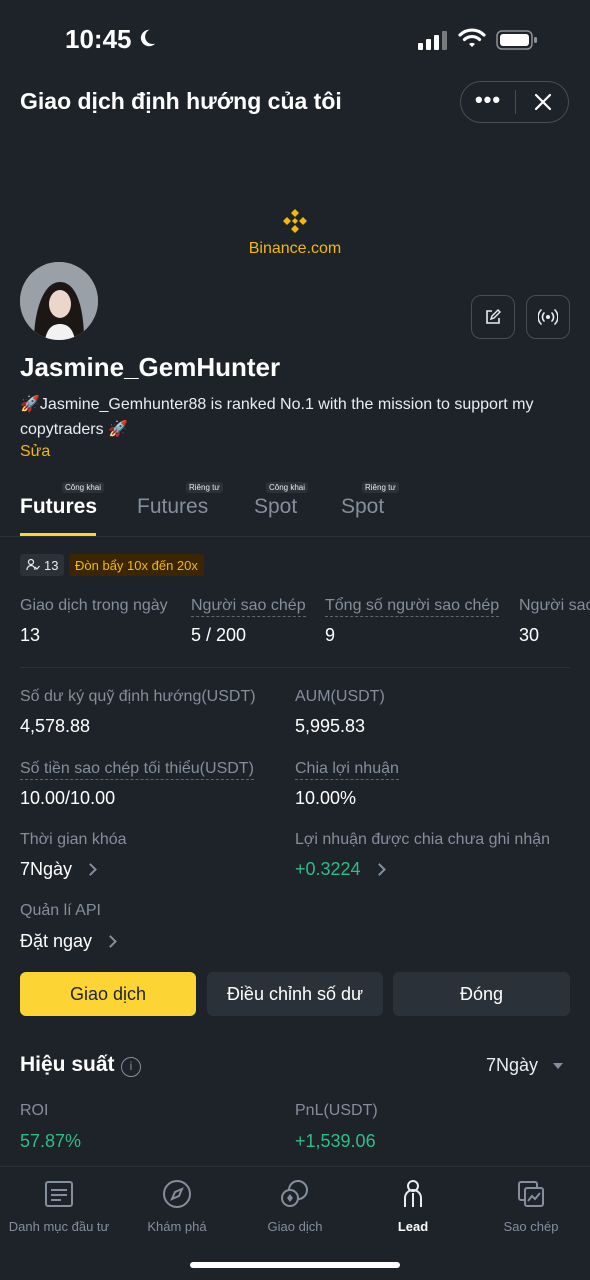 The height and width of the screenshot is (1280, 590). Describe the element at coordinates (30, 635) in the screenshot. I see `stat-value-daily-trades: 13` at that location.